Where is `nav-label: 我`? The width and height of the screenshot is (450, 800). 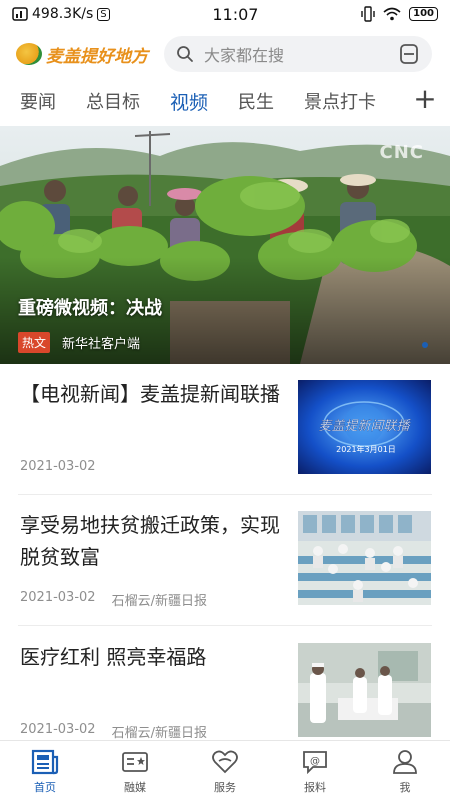
nav-label: 我 is located at coordinates (405, 787).